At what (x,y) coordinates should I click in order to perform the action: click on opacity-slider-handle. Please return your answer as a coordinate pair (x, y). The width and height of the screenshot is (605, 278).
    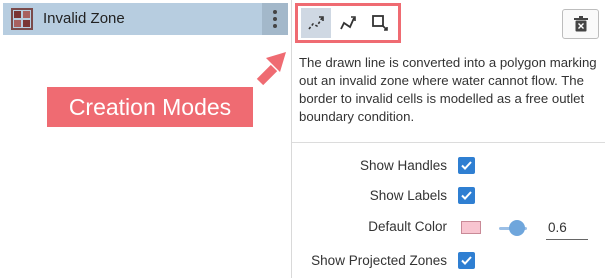
    Looking at the image, I should click on (517, 228).